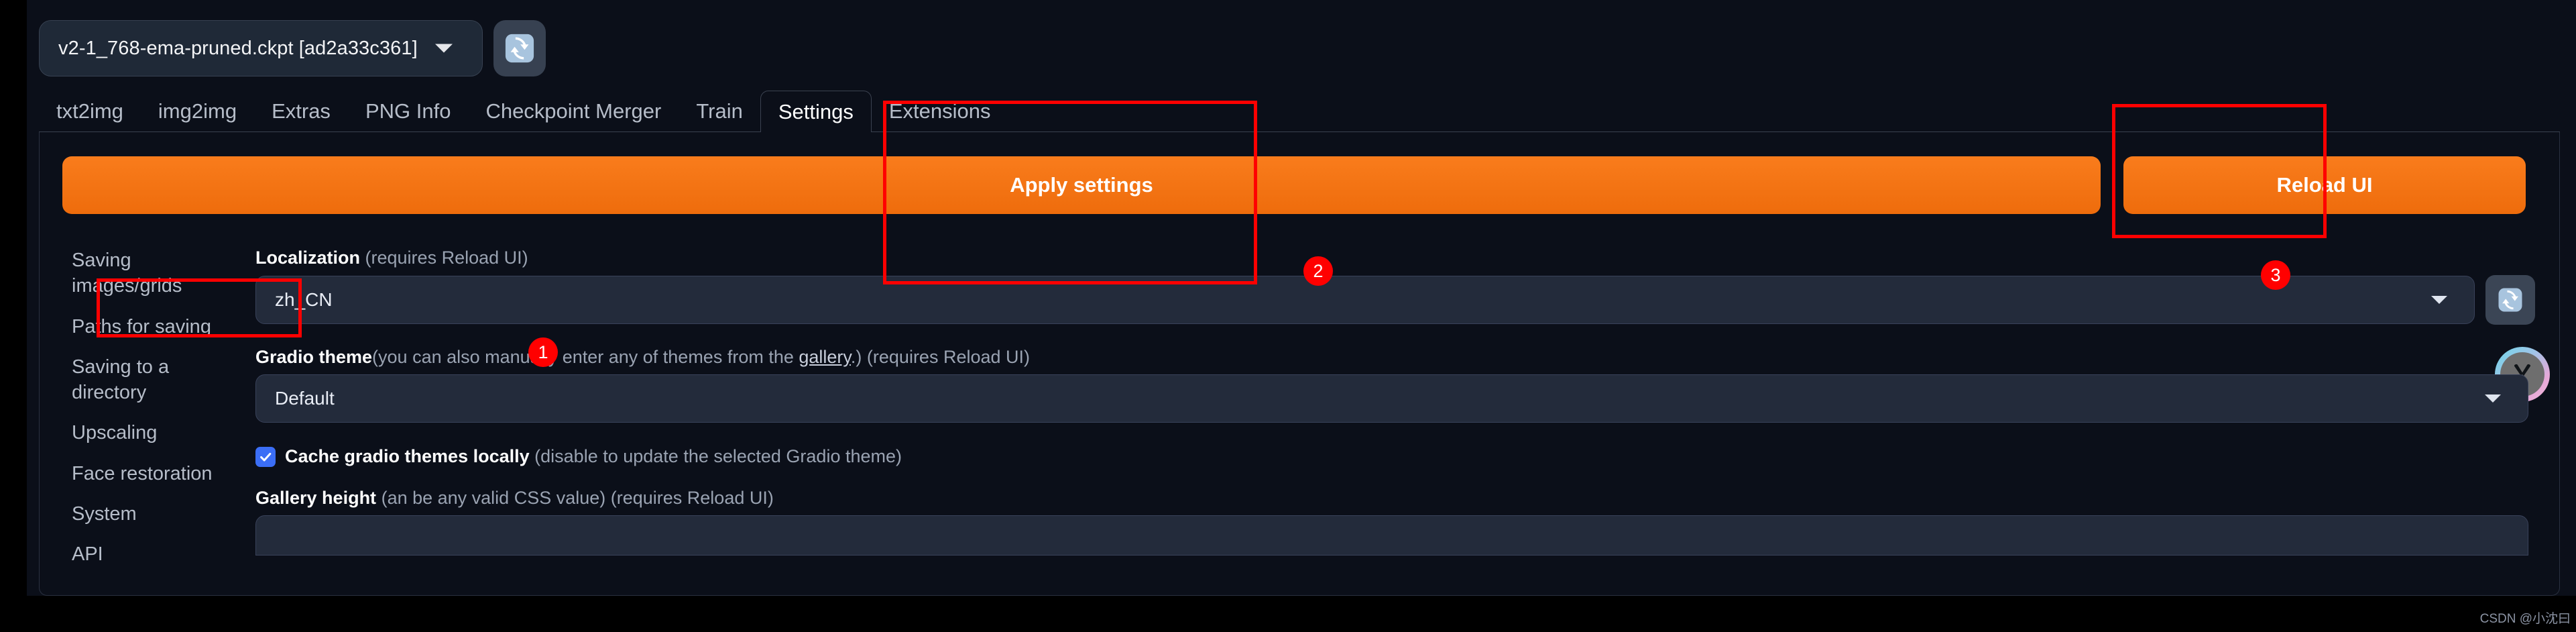 Image resolution: width=2576 pixels, height=632 pixels. Describe the element at coordinates (301, 111) in the screenshot. I see `tab-extras: Extras` at that location.